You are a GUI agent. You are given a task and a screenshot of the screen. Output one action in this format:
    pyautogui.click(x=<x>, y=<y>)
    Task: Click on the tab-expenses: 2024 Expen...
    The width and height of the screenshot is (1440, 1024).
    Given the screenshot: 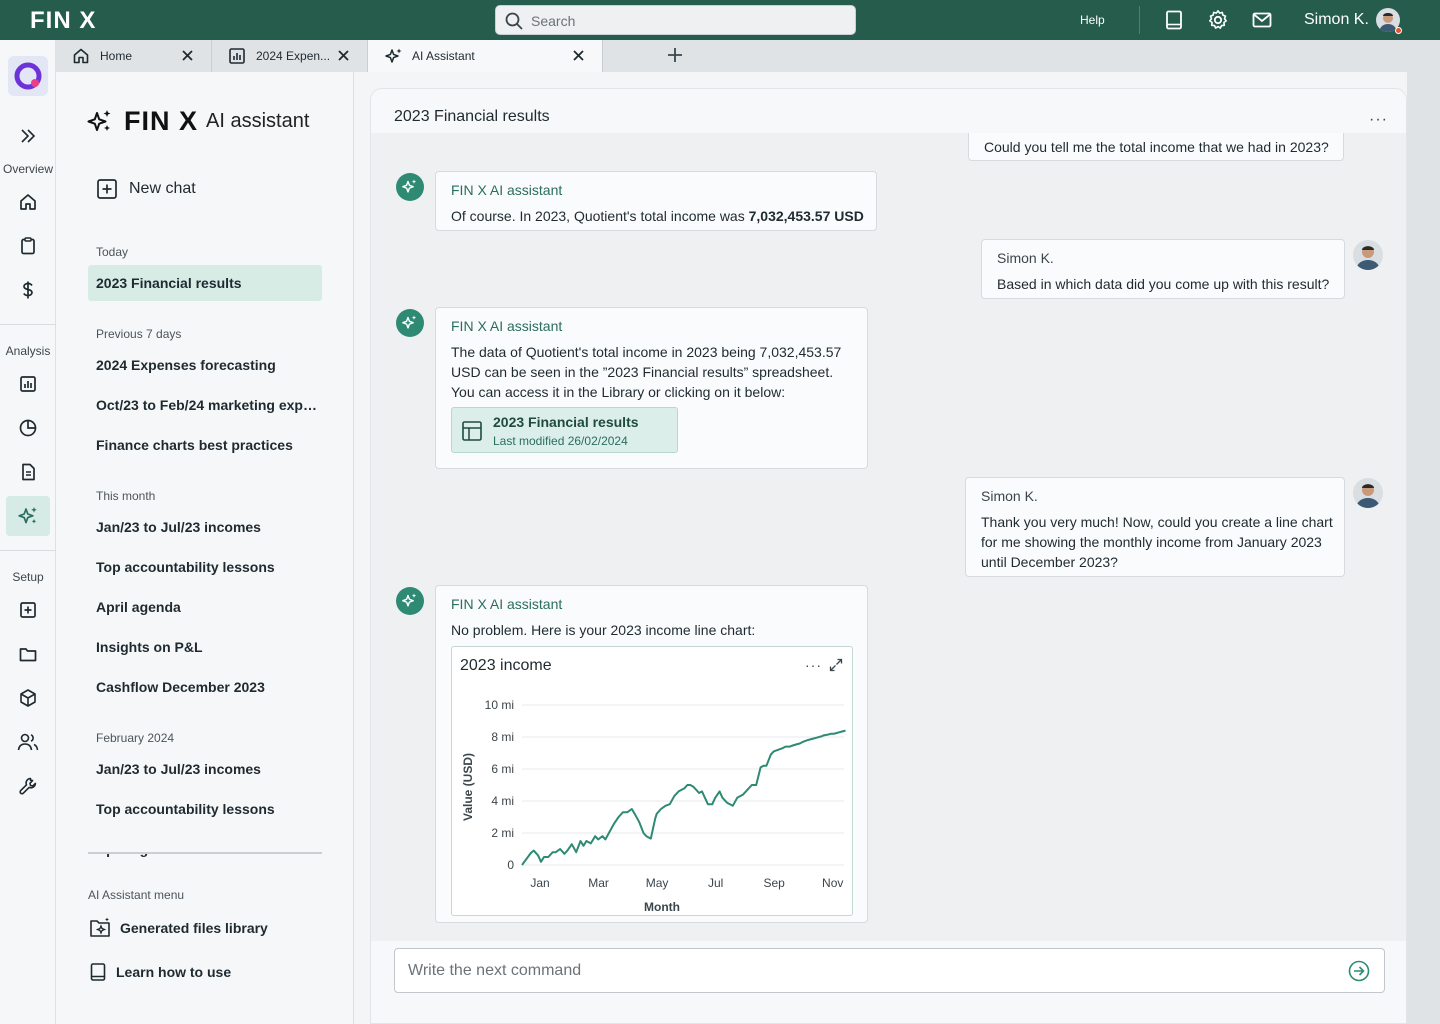 What is the action you would take?
    pyautogui.click(x=290, y=56)
    